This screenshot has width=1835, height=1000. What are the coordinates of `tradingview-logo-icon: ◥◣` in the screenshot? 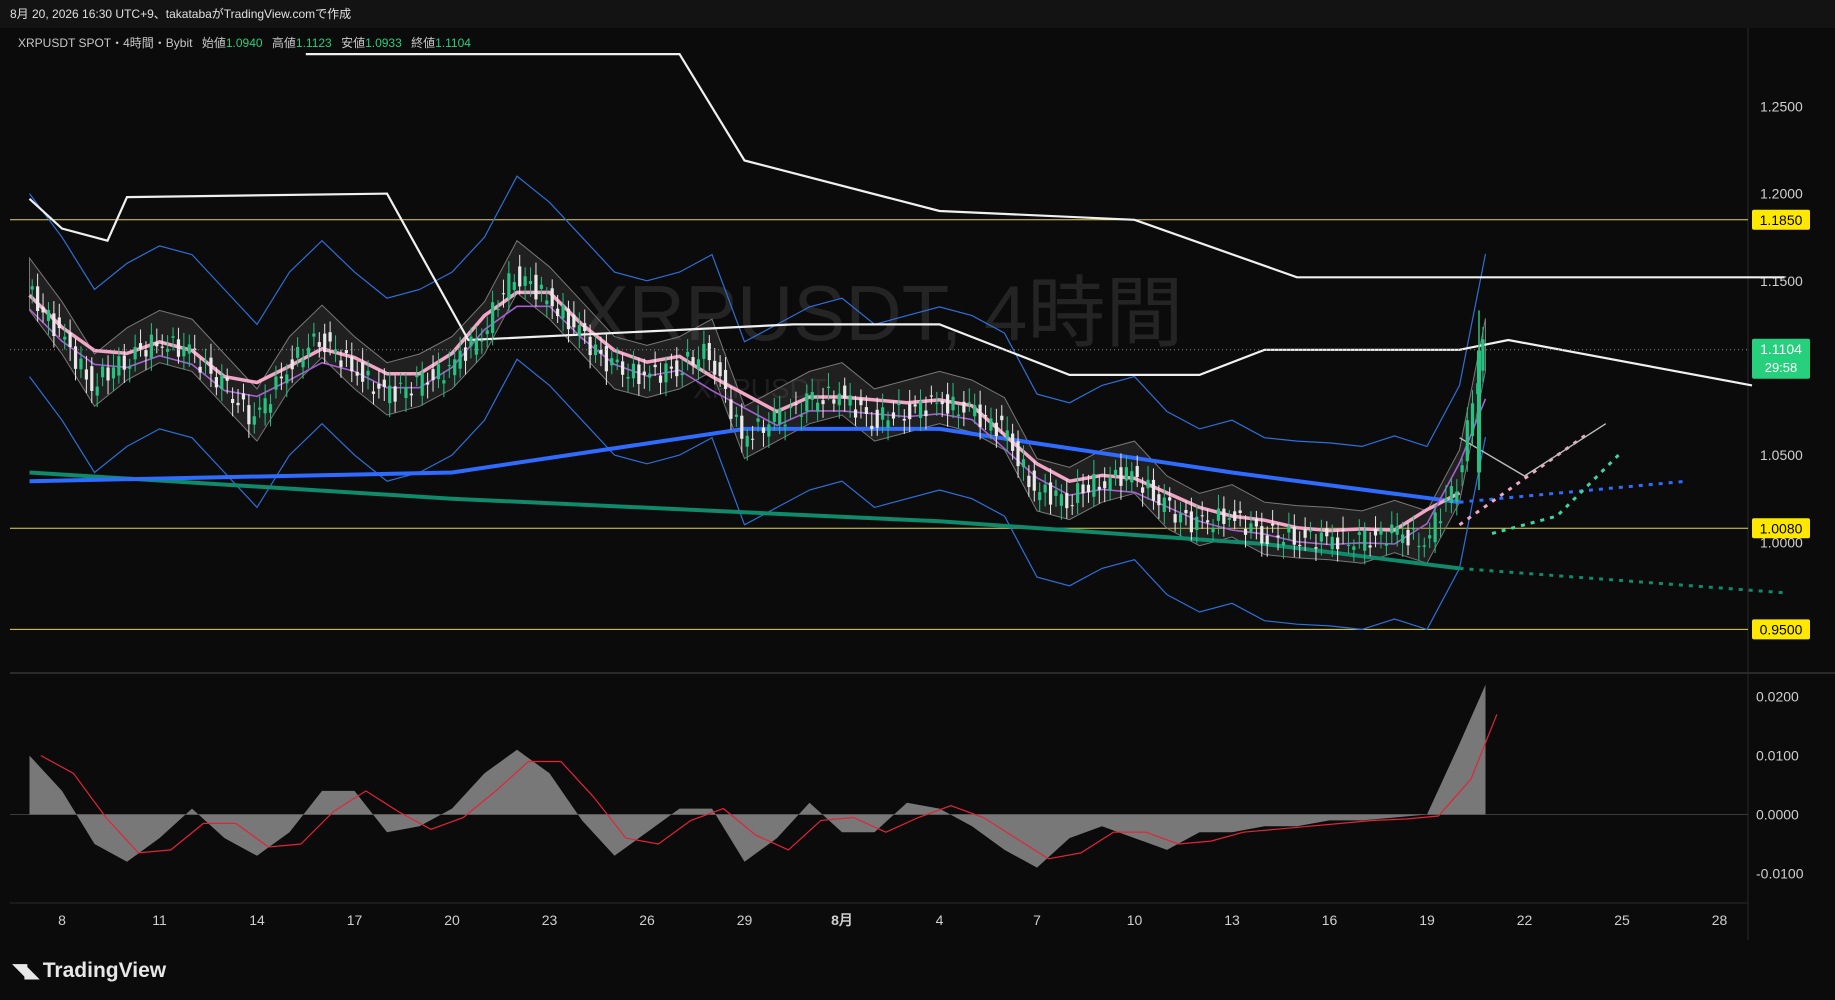 It's located at (26, 971).